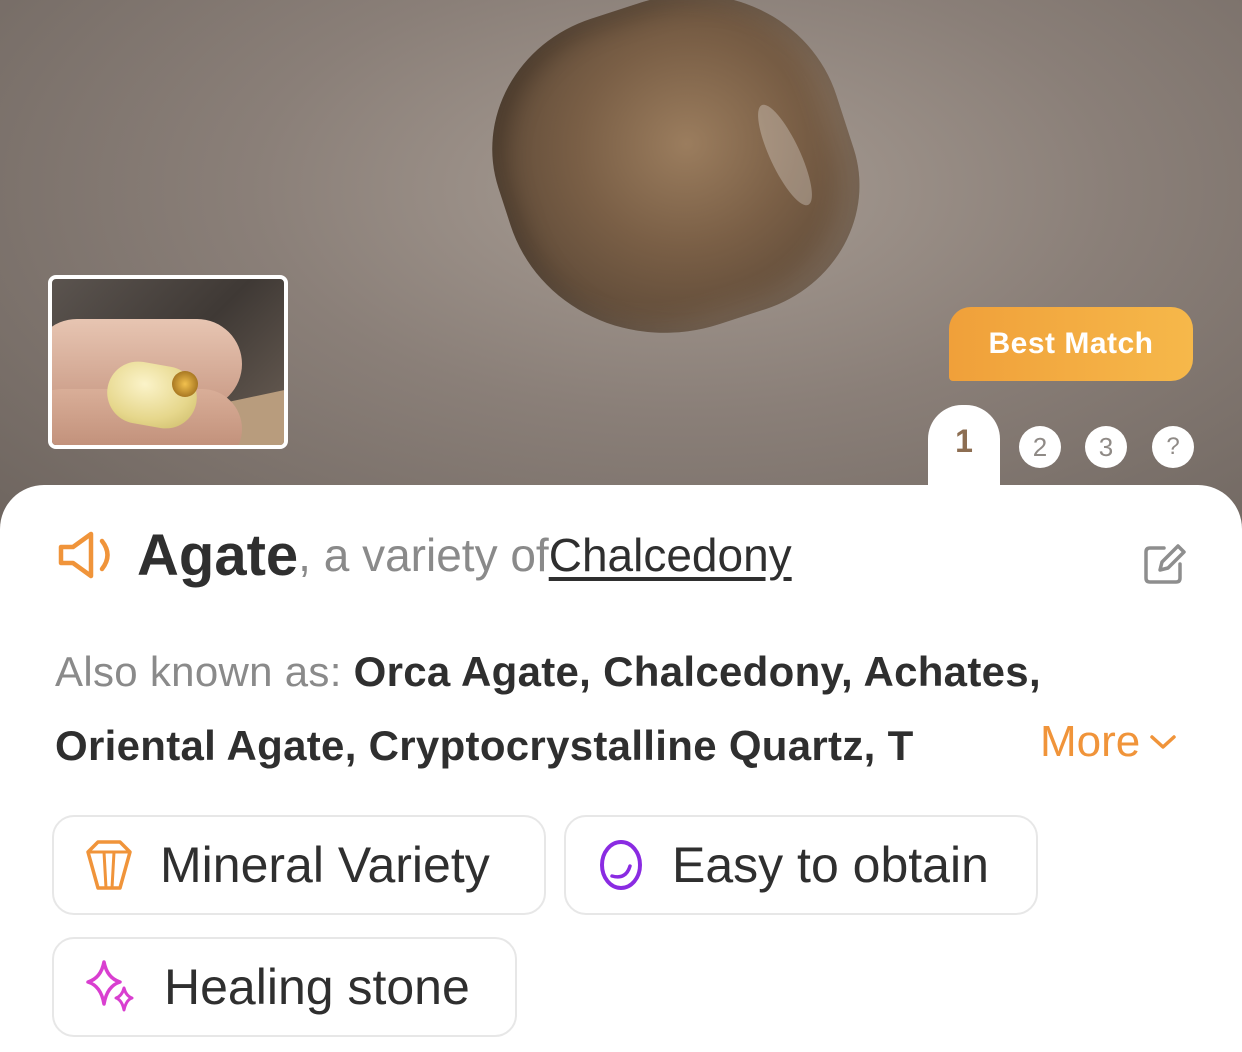  I want to click on aka-label: Also known as:, so click(204, 671).